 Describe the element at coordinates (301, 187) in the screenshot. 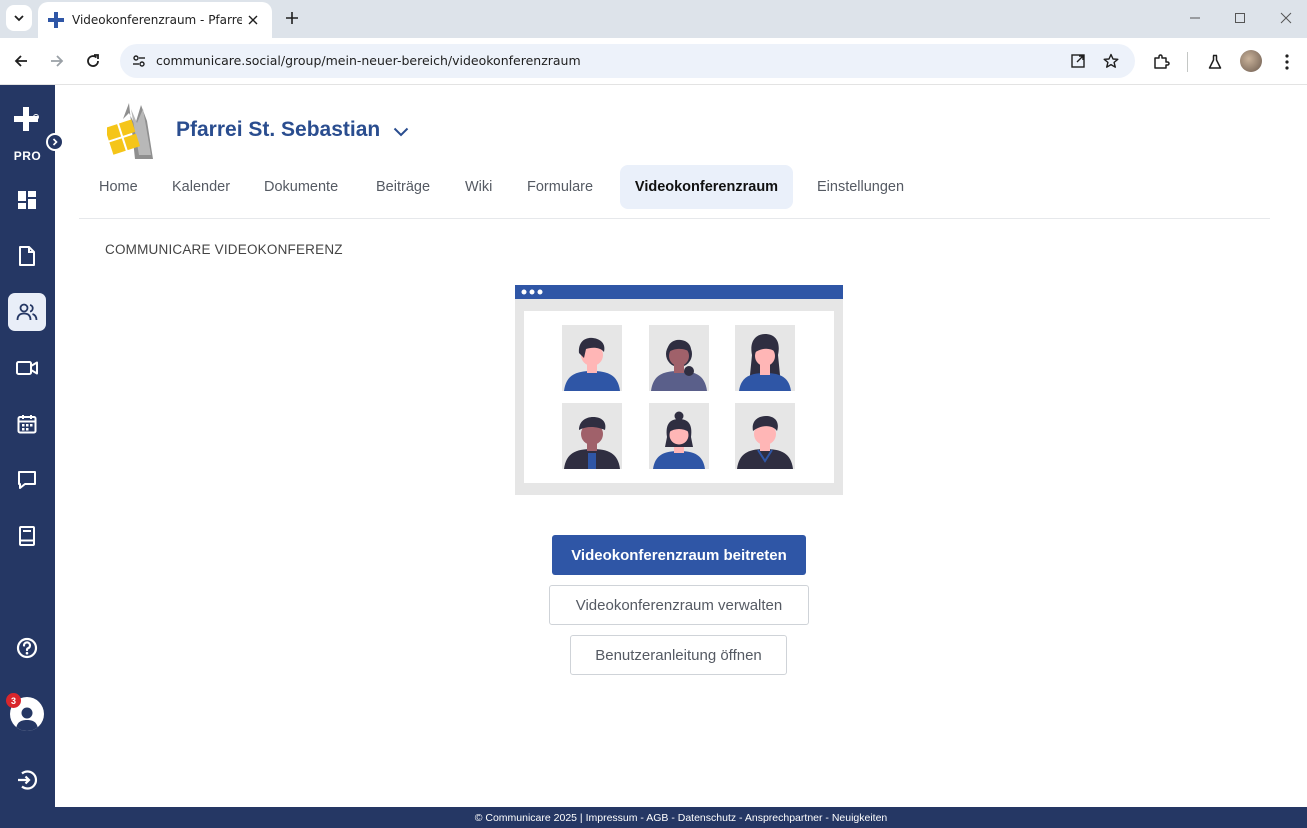

I see `tab-dokumente: Dokumente` at that location.